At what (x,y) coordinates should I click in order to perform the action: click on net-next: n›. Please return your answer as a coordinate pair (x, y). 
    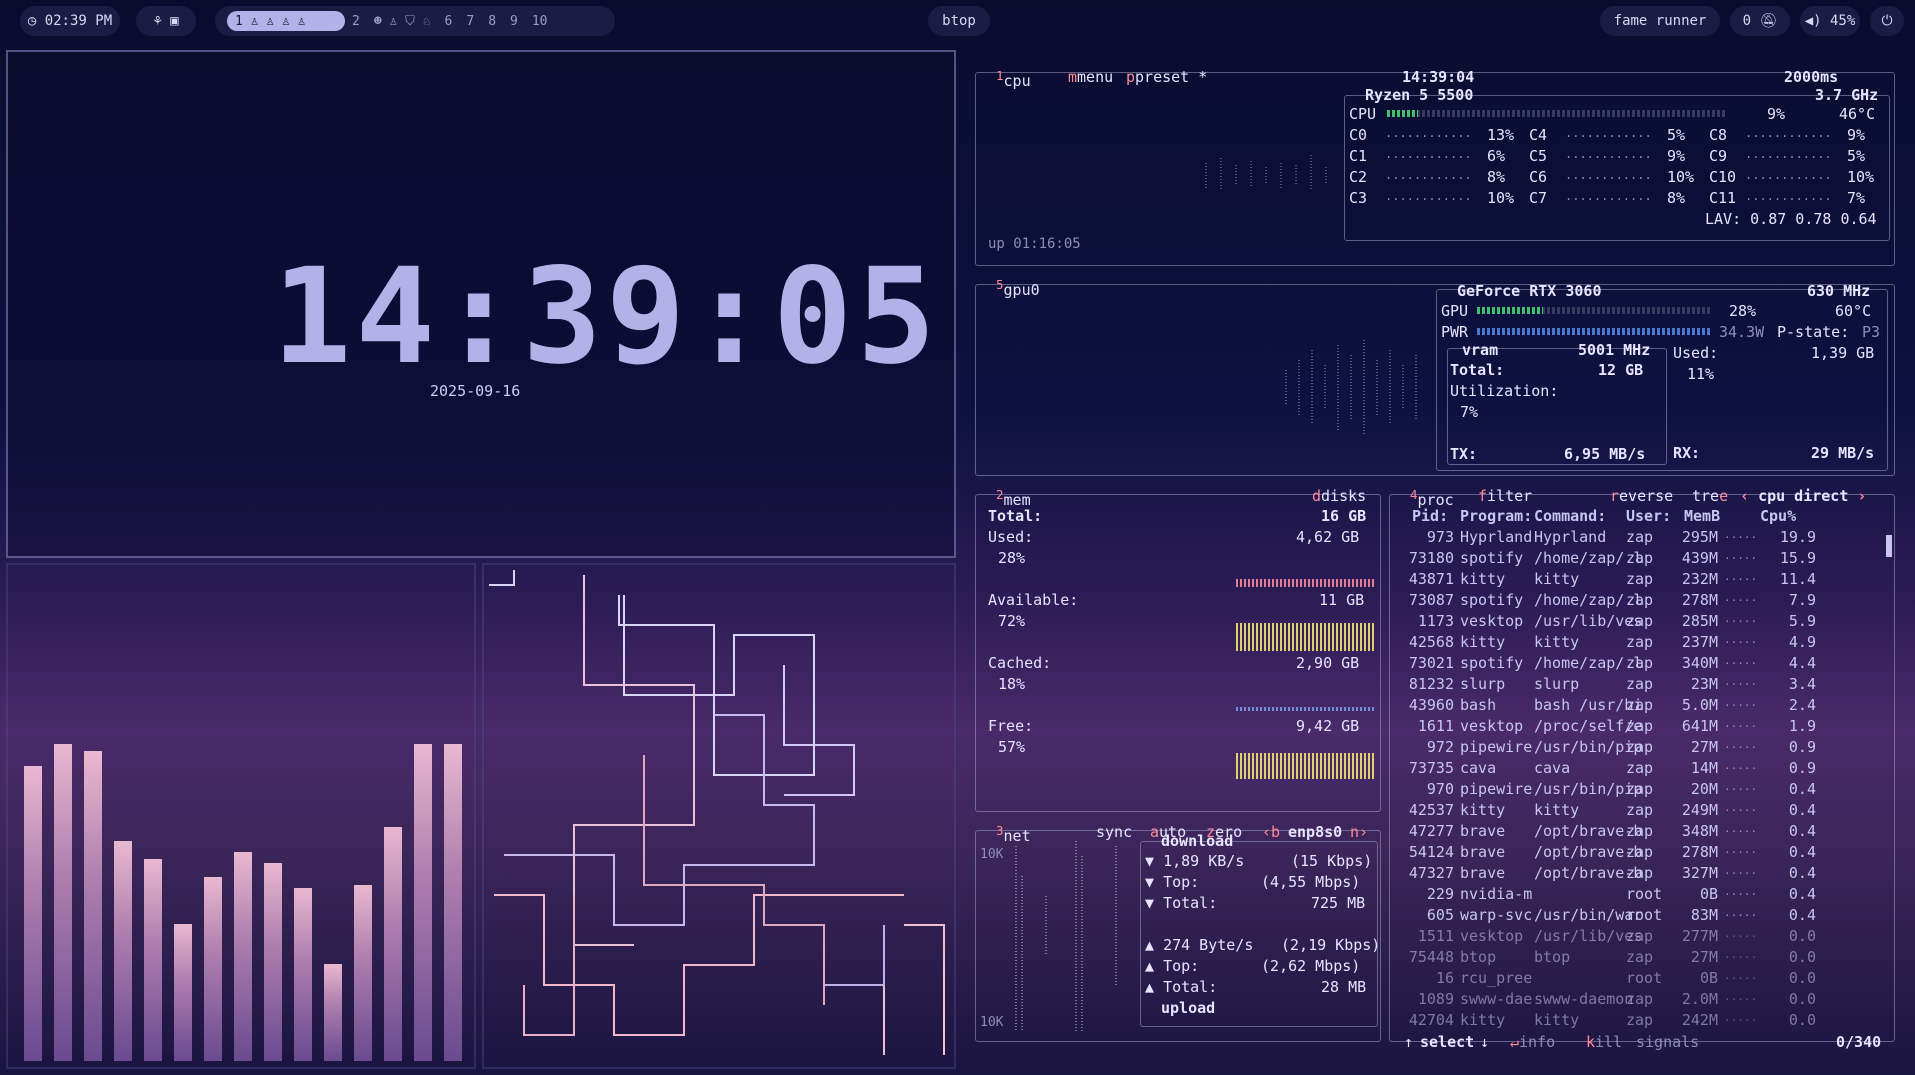
    Looking at the image, I should click on (1359, 832).